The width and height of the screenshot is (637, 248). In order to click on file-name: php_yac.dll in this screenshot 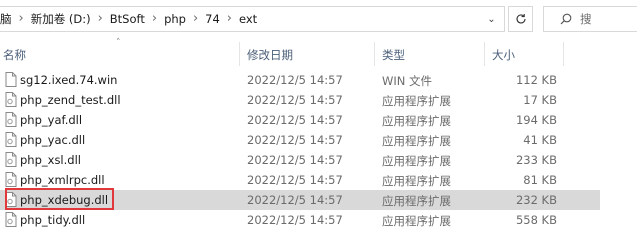, I will do `click(53, 140)`.